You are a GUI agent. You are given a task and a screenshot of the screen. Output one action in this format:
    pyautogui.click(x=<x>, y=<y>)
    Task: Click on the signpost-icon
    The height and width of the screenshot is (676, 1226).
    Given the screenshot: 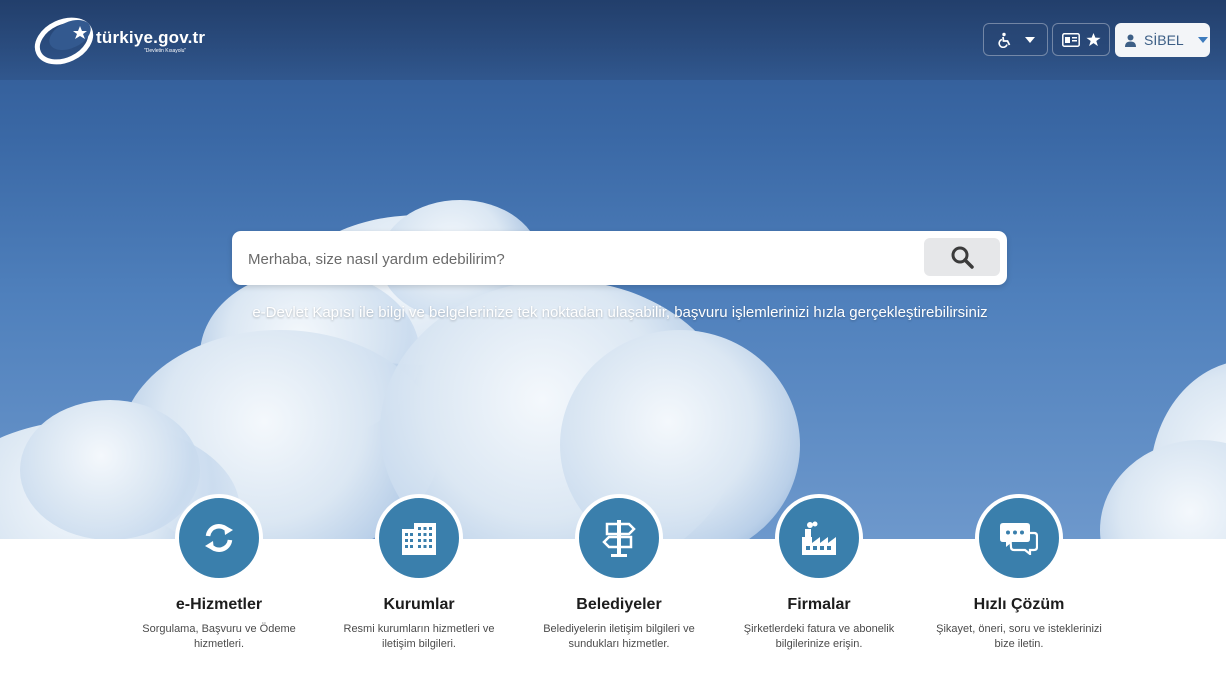 What is the action you would take?
    pyautogui.click(x=619, y=538)
    